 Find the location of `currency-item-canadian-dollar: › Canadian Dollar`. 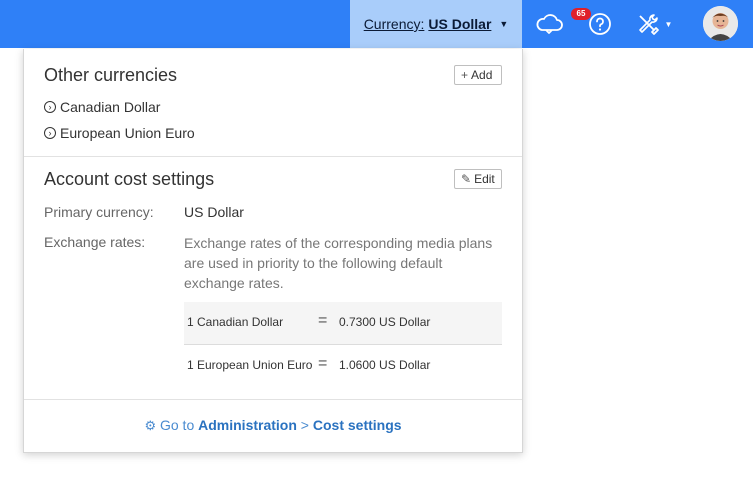

currency-item-canadian-dollar: › Canadian Dollar is located at coordinates (102, 107).